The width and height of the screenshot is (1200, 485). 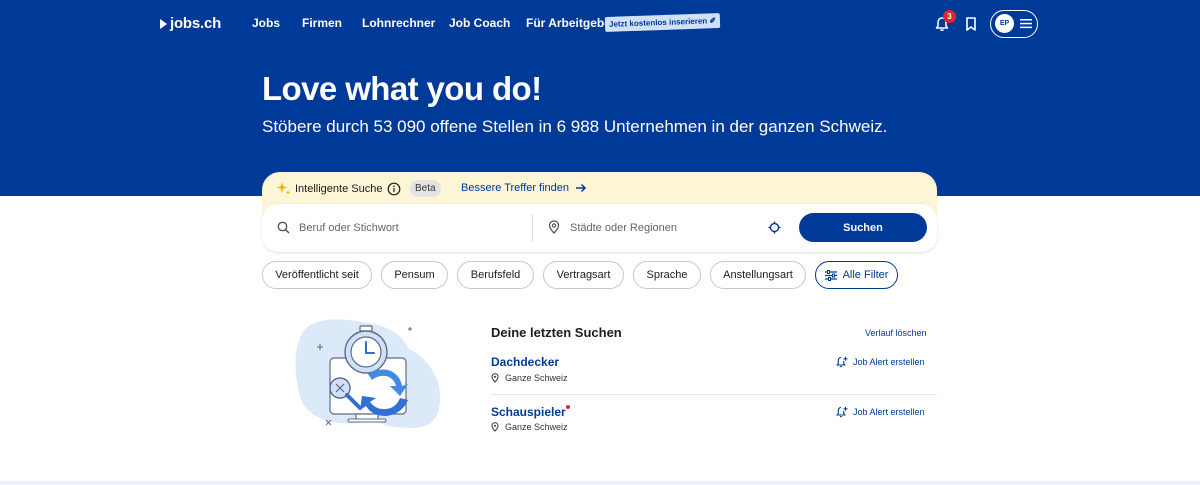 I want to click on filter-sprache: Sprache, so click(x=667, y=275).